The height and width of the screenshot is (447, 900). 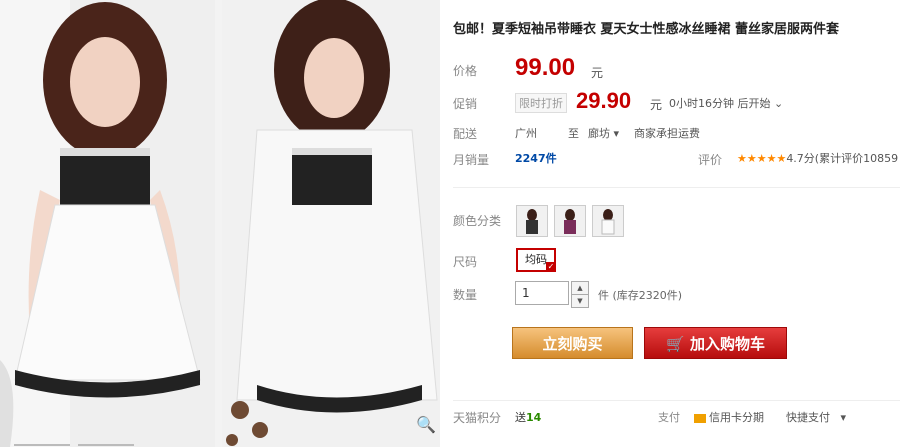 I want to click on star-icons: ★★★★★, so click(x=762, y=158).